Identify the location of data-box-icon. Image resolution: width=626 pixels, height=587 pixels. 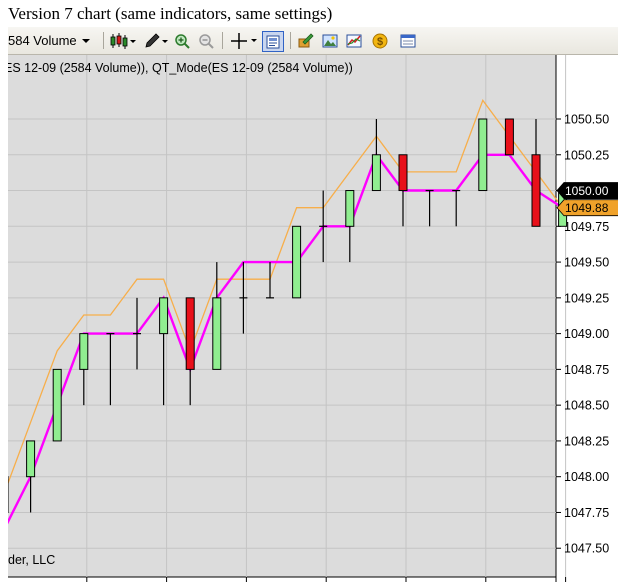
(273, 41).